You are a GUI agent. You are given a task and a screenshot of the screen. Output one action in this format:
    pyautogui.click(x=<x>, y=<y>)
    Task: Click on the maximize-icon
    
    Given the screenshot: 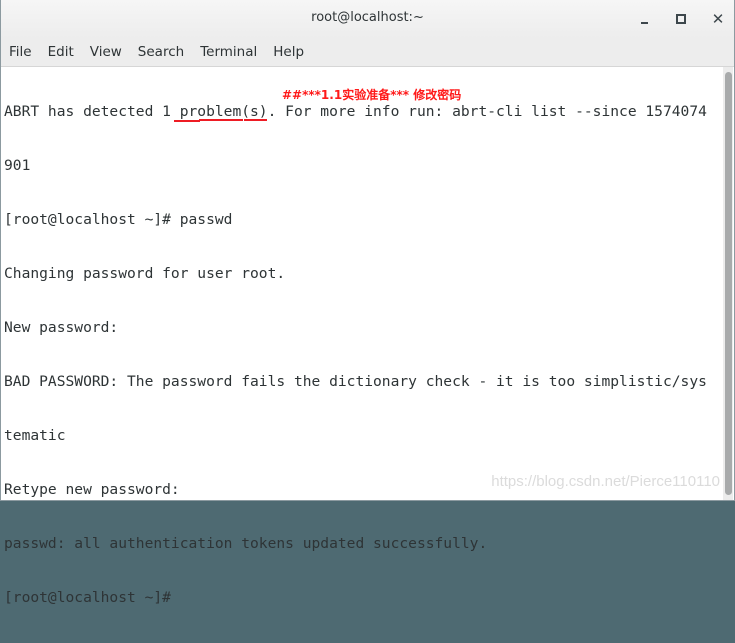 What is the action you would take?
    pyautogui.click(x=681, y=19)
    